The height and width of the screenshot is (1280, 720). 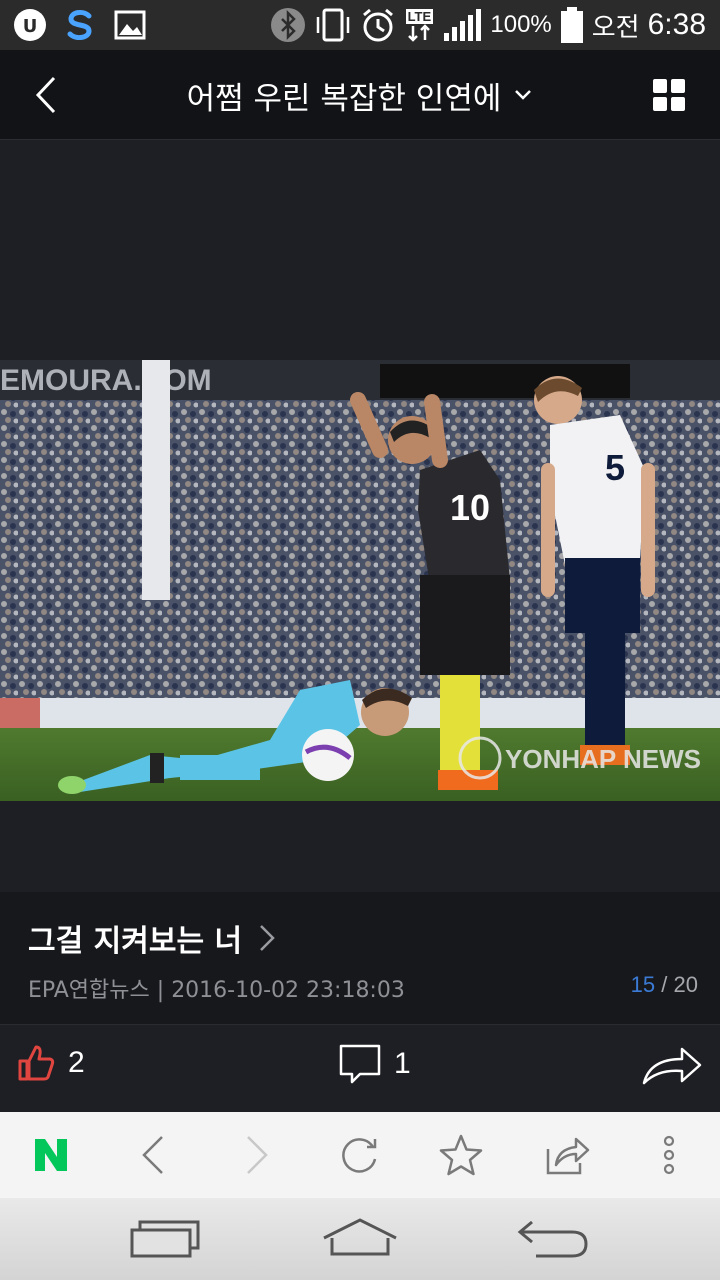 I want to click on current-page: 15, so click(x=643, y=984).